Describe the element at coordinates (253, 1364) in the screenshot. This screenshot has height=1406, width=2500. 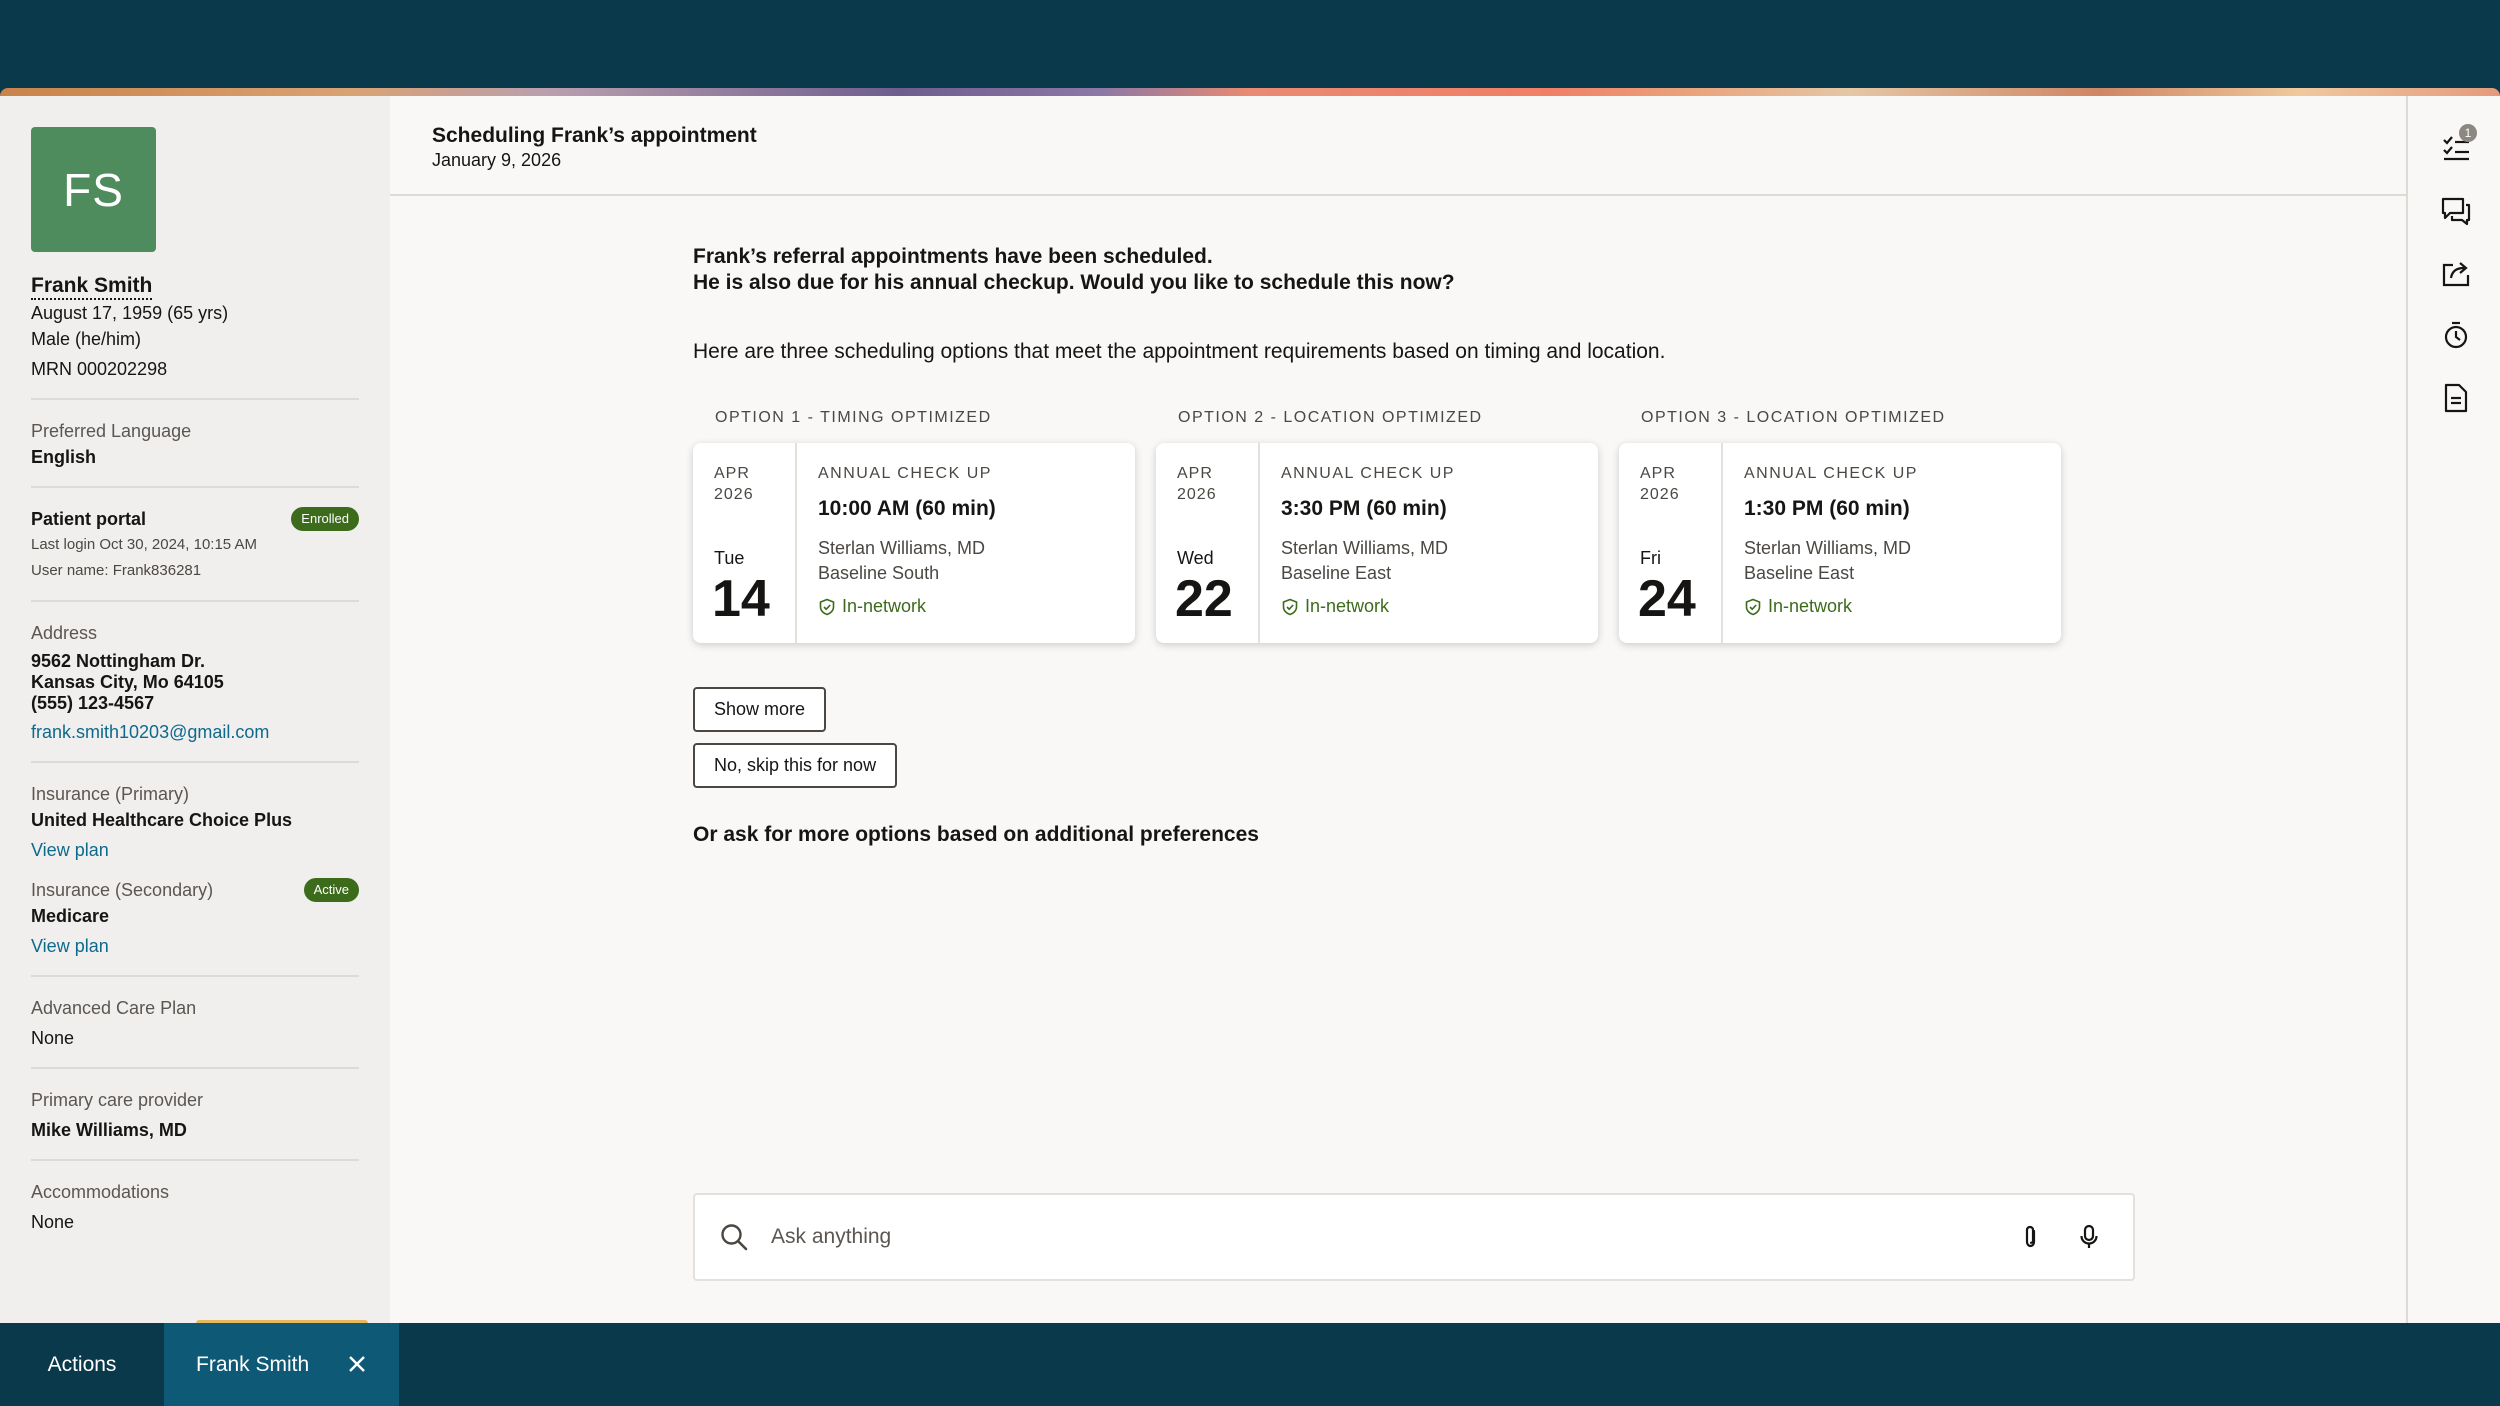
I see `tab-label: Frank Smith` at that location.